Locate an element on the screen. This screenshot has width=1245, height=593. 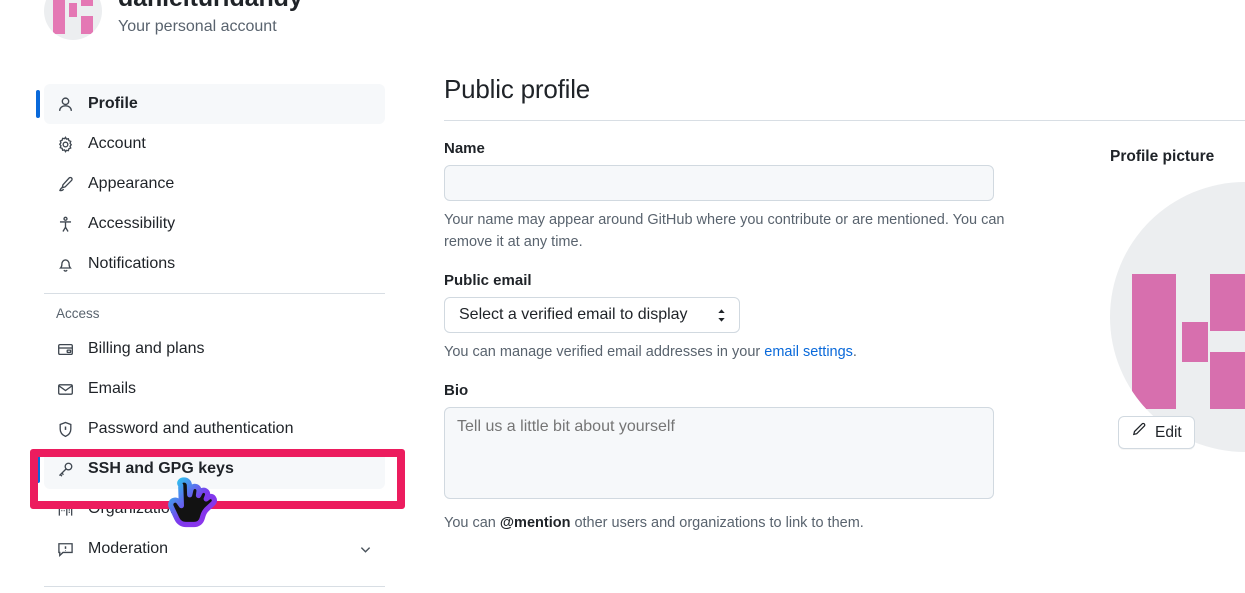
sidebar-section-title-access: Access is located at coordinates (78, 313).